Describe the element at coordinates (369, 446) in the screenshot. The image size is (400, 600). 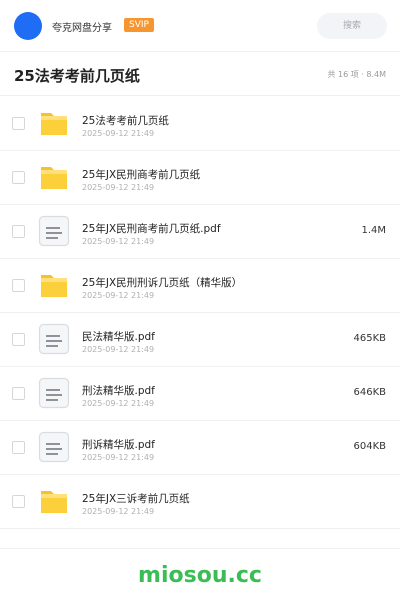
I see `file-size: 604KB` at that location.